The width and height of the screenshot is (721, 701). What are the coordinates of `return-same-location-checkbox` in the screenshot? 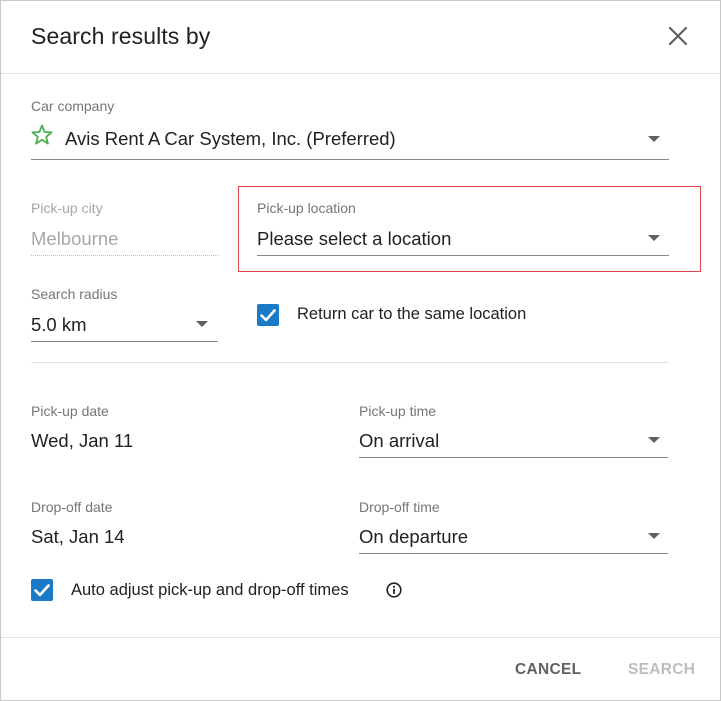 It's located at (268, 315).